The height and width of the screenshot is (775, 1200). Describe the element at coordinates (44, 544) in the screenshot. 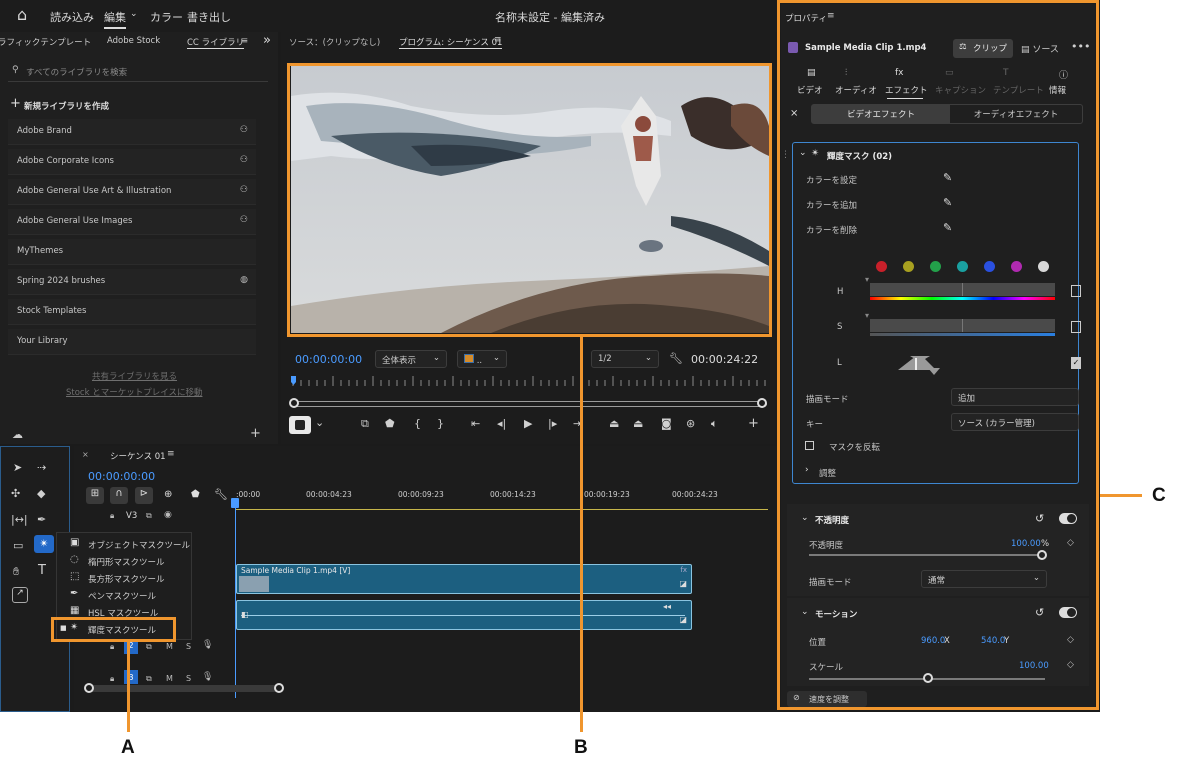

I see `mask-tool-icon: ✴` at that location.